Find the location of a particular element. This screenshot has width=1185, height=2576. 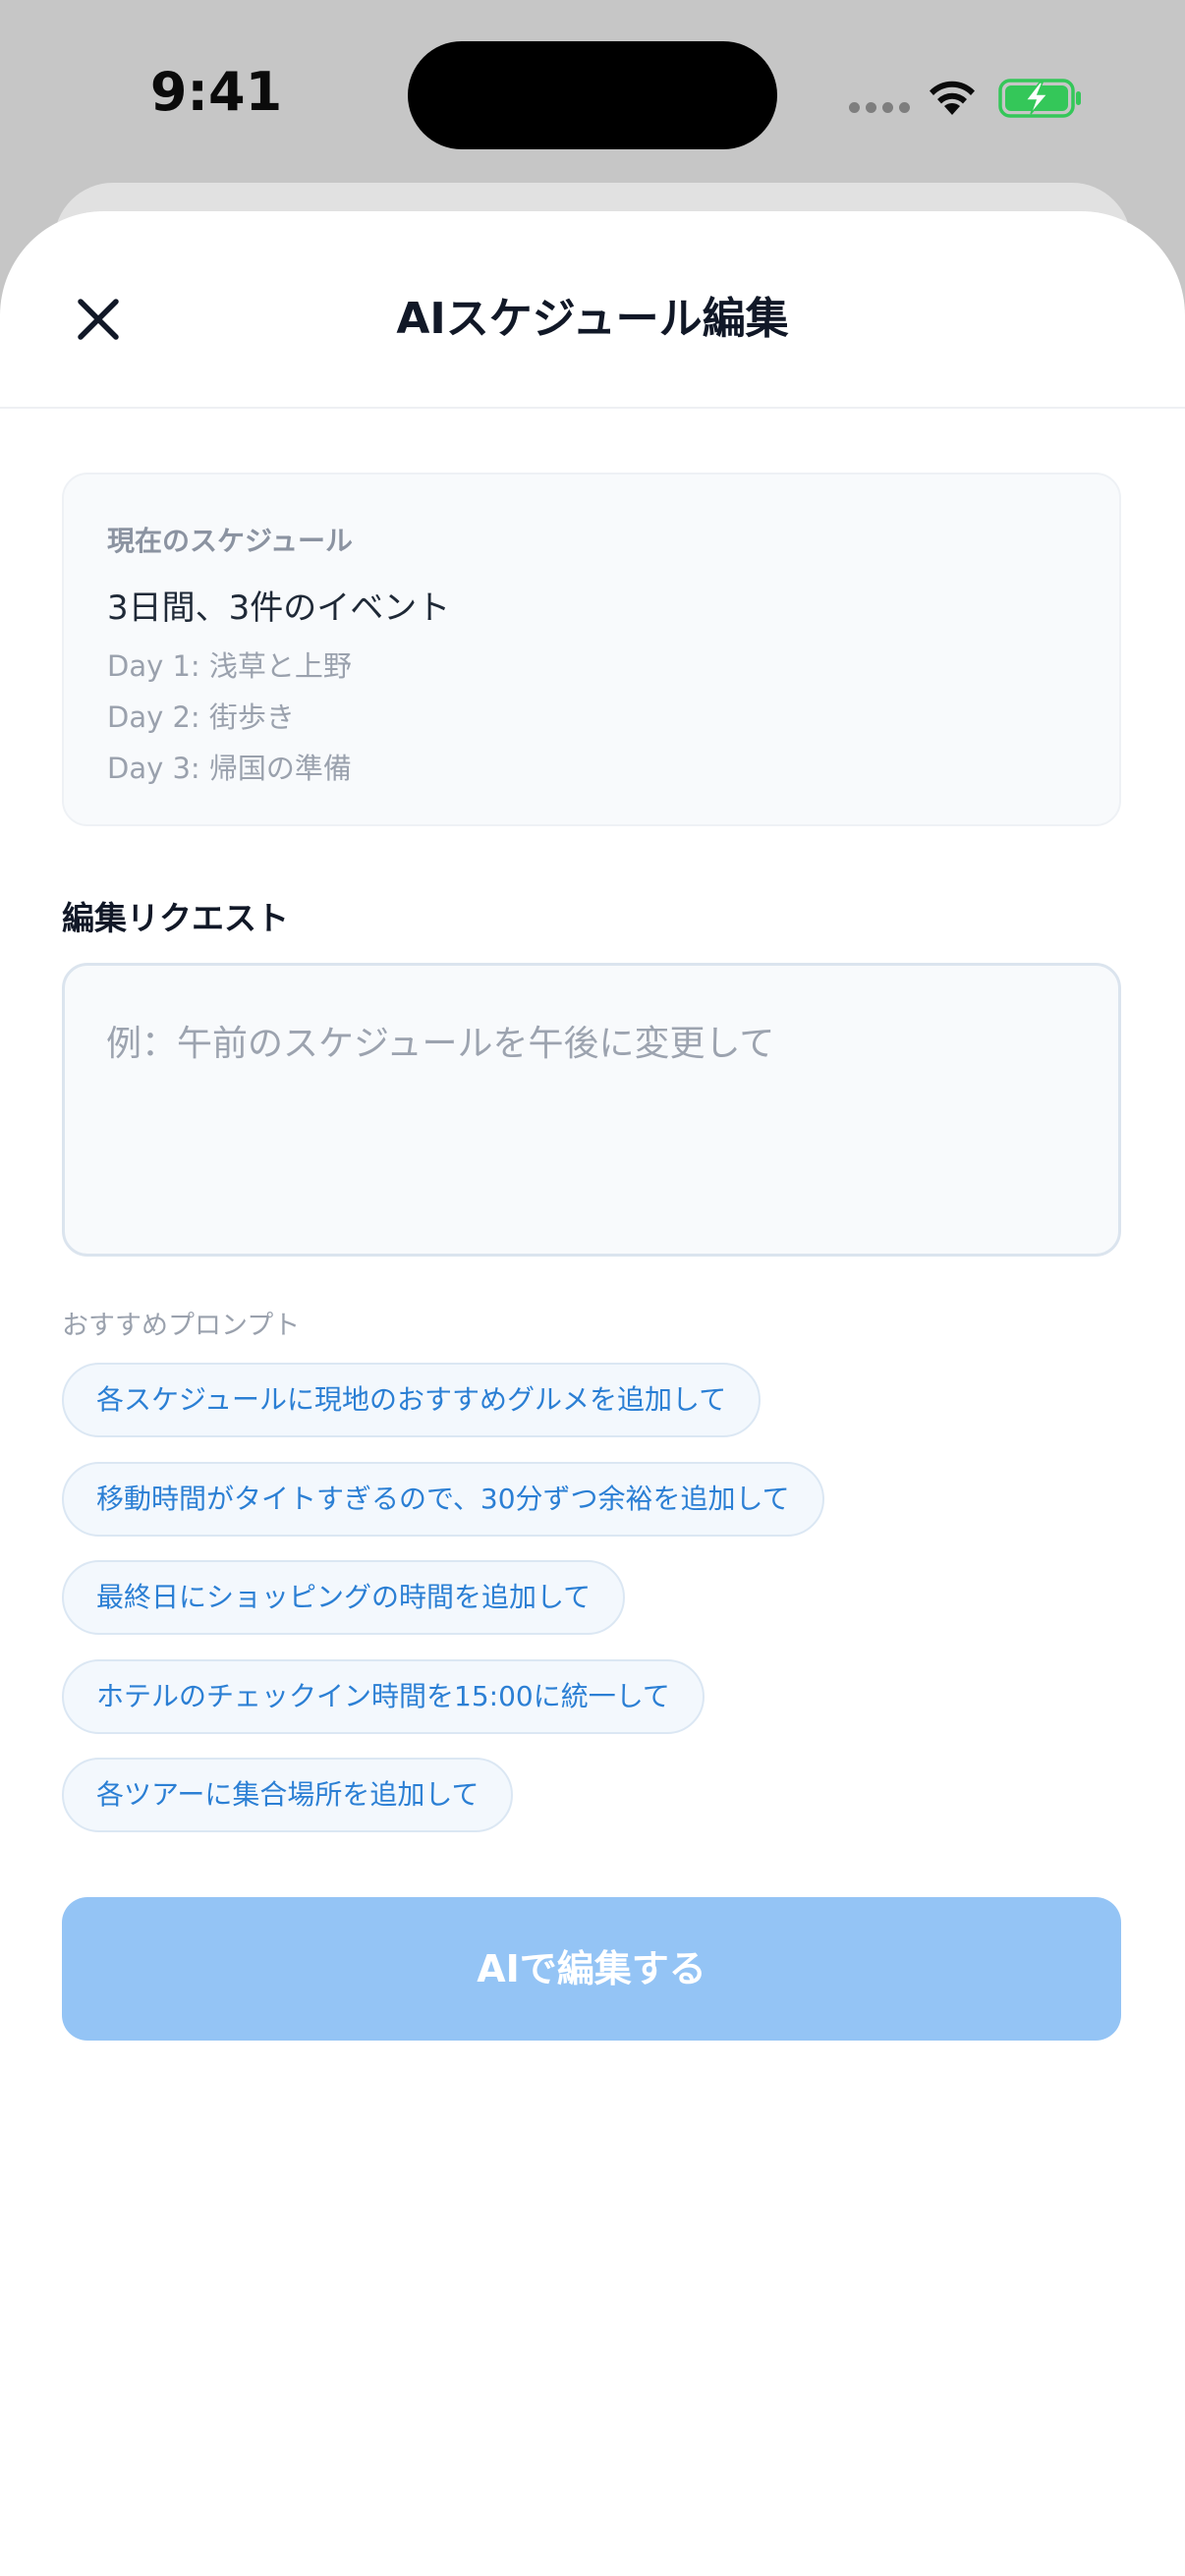

suggested-prompt-chip: 各スケジュールに現地のおすすめグルメを追加して is located at coordinates (412, 1400).